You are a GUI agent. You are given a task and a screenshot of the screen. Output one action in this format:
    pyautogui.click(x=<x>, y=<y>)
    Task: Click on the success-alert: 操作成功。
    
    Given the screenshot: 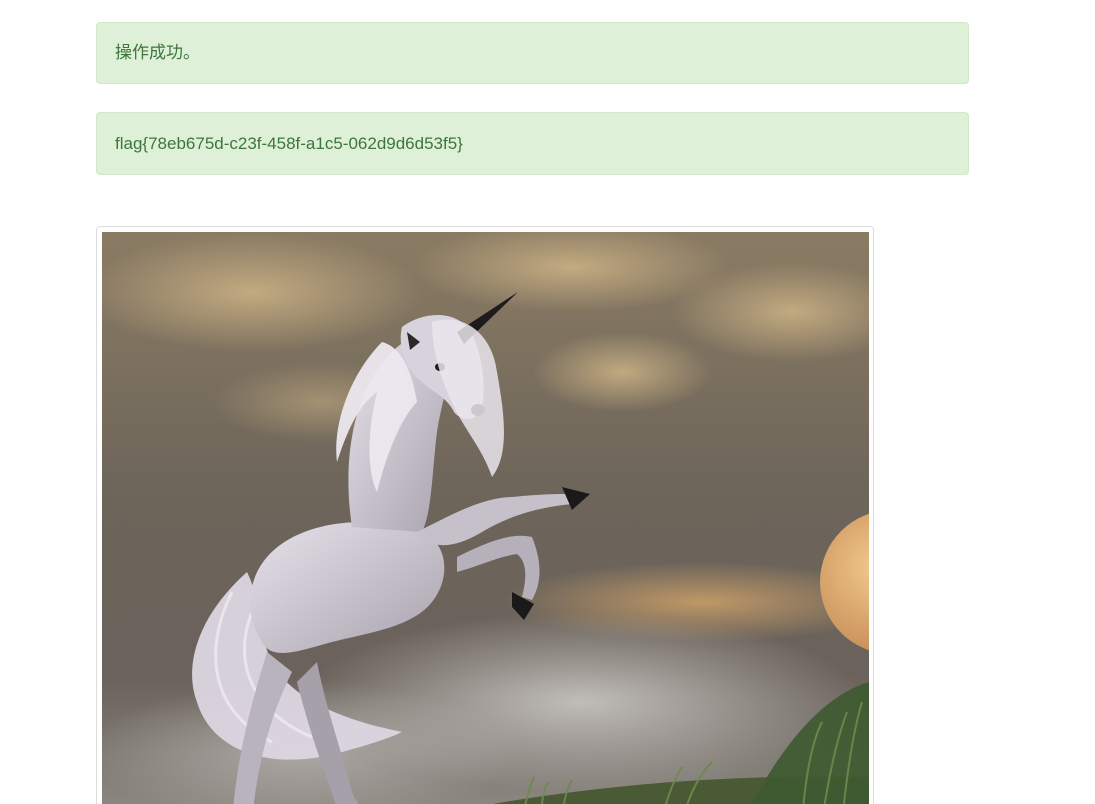 What is the action you would take?
    pyautogui.click(x=532, y=53)
    